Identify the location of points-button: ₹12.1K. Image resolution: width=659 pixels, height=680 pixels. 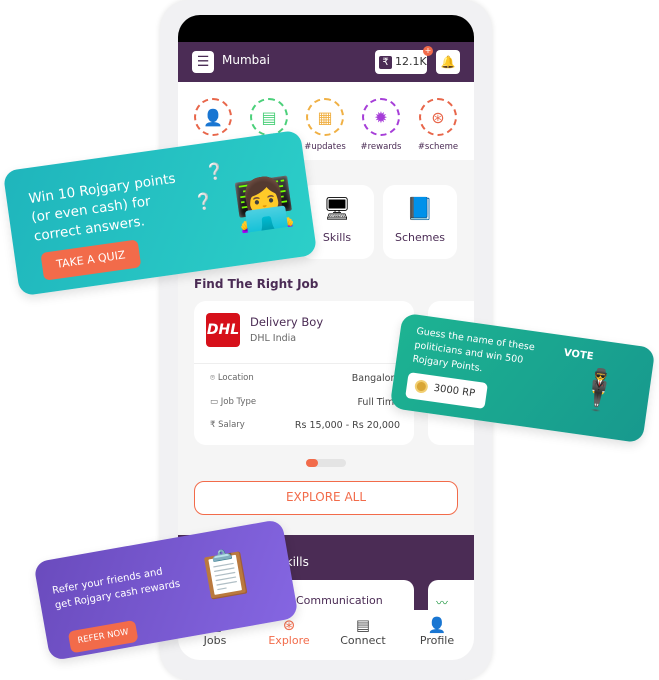
(401, 62).